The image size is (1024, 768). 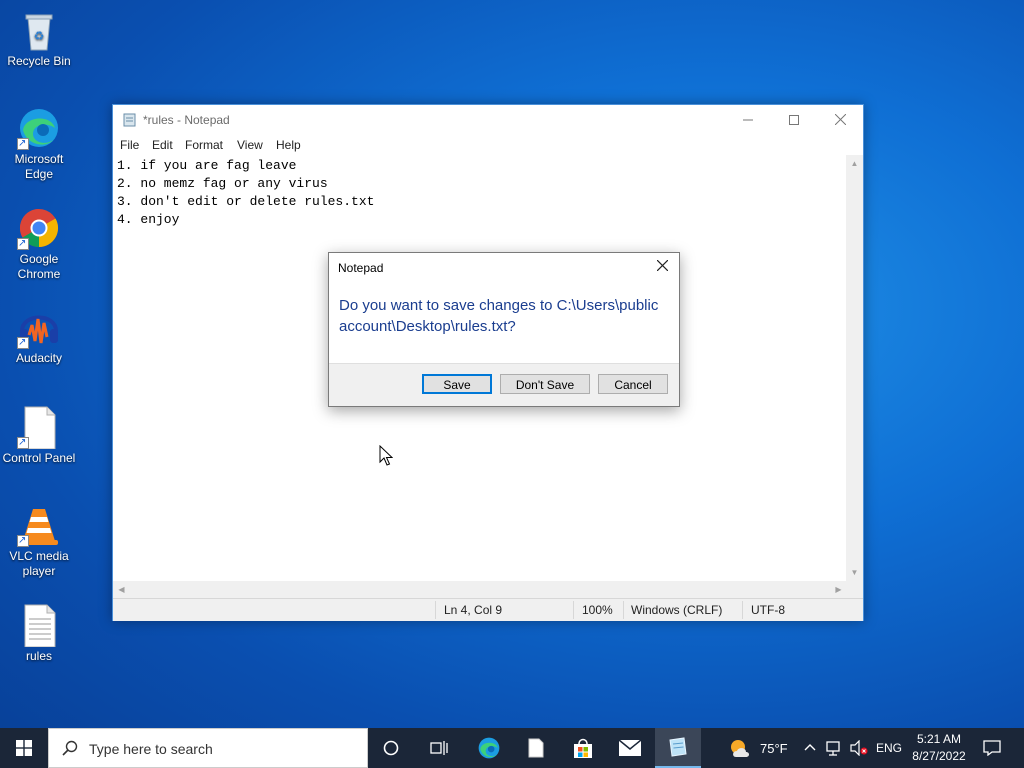 I want to click on weather-sun-icon, so click(x=740, y=748).